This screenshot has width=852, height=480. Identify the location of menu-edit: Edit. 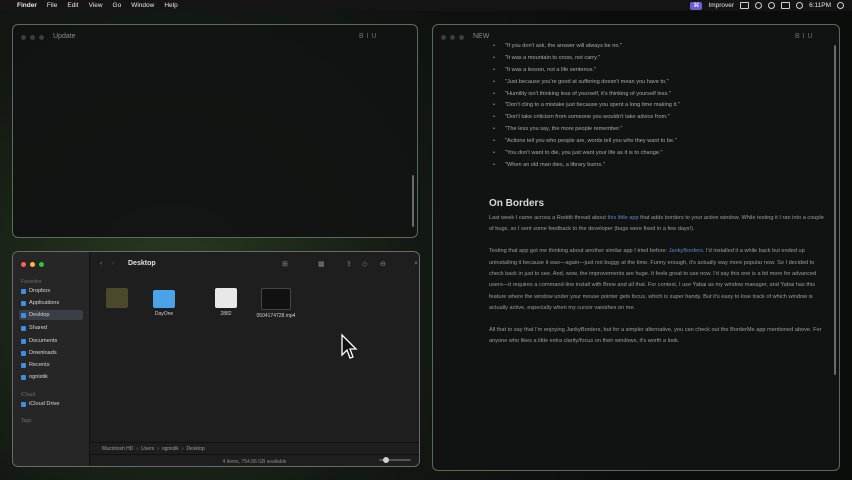
(72, 5).